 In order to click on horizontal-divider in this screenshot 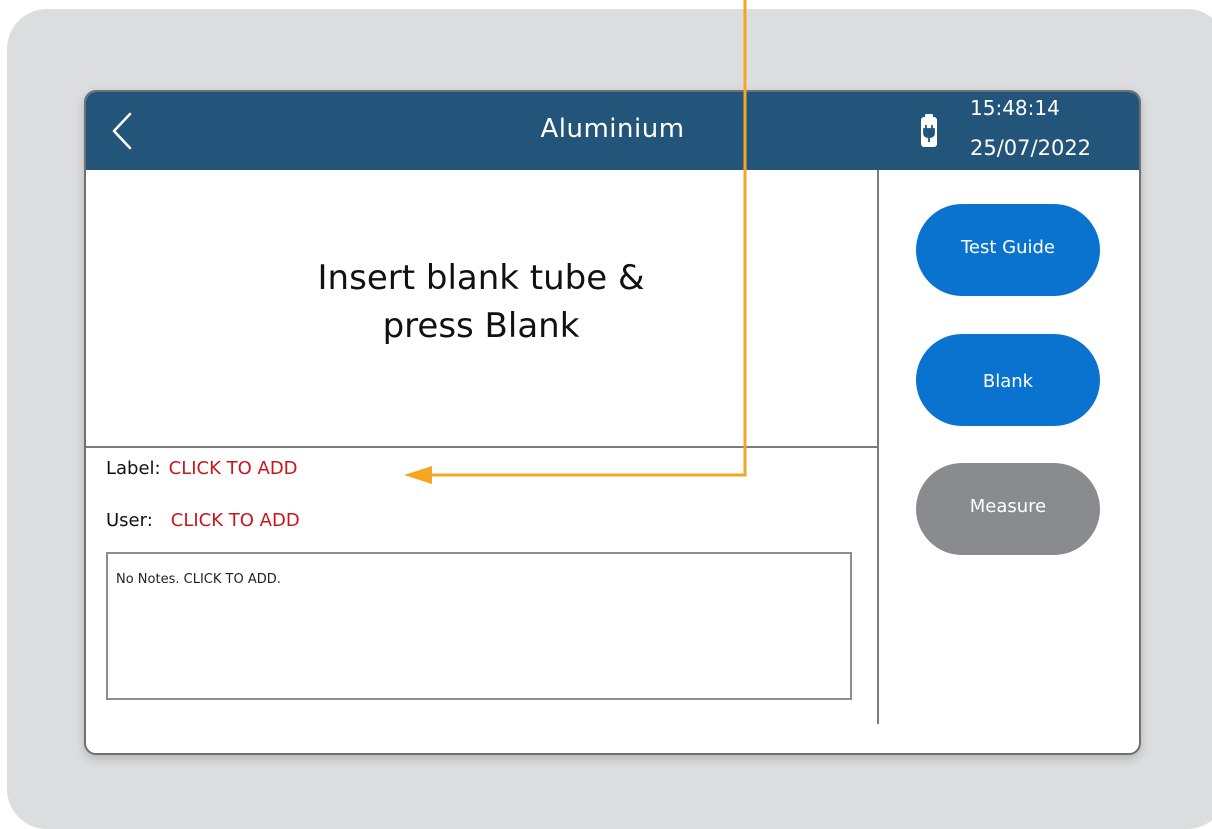, I will do `click(482, 447)`.